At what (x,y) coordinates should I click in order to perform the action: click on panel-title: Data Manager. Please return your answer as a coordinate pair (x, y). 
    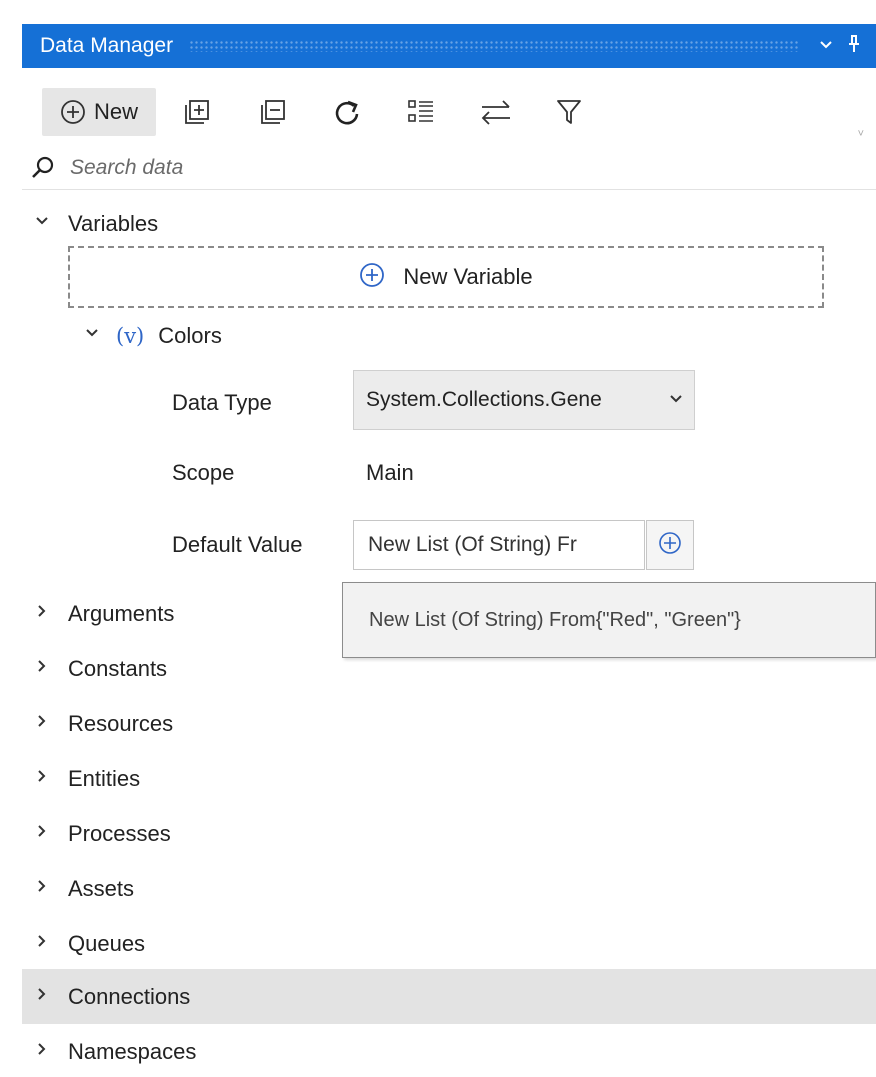
    Looking at the image, I should click on (107, 45).